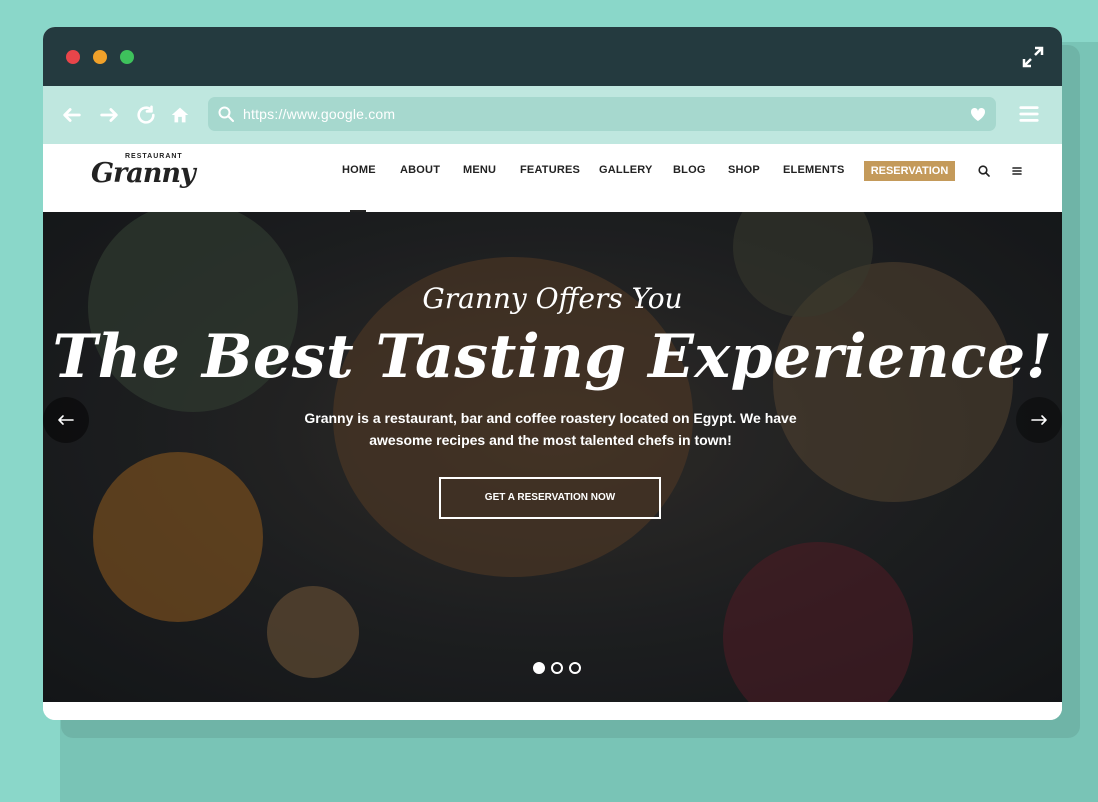  What do you see at coordinates (1029, 114) in the screenshot?
I see `menu-icon` at bounding box center [1029, 114].